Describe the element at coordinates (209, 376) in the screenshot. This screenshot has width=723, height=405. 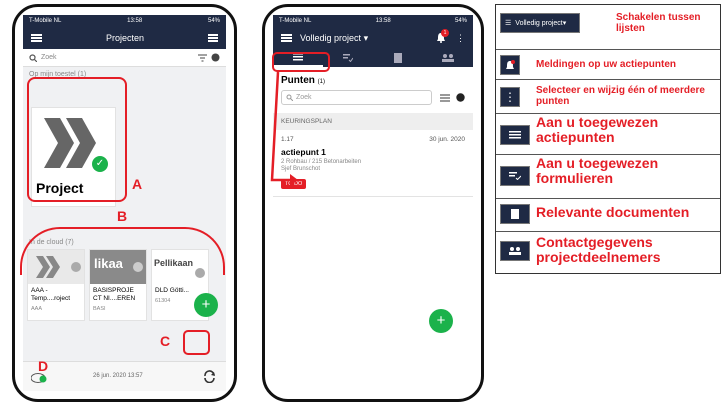
I see `refresh-icon` at that location.